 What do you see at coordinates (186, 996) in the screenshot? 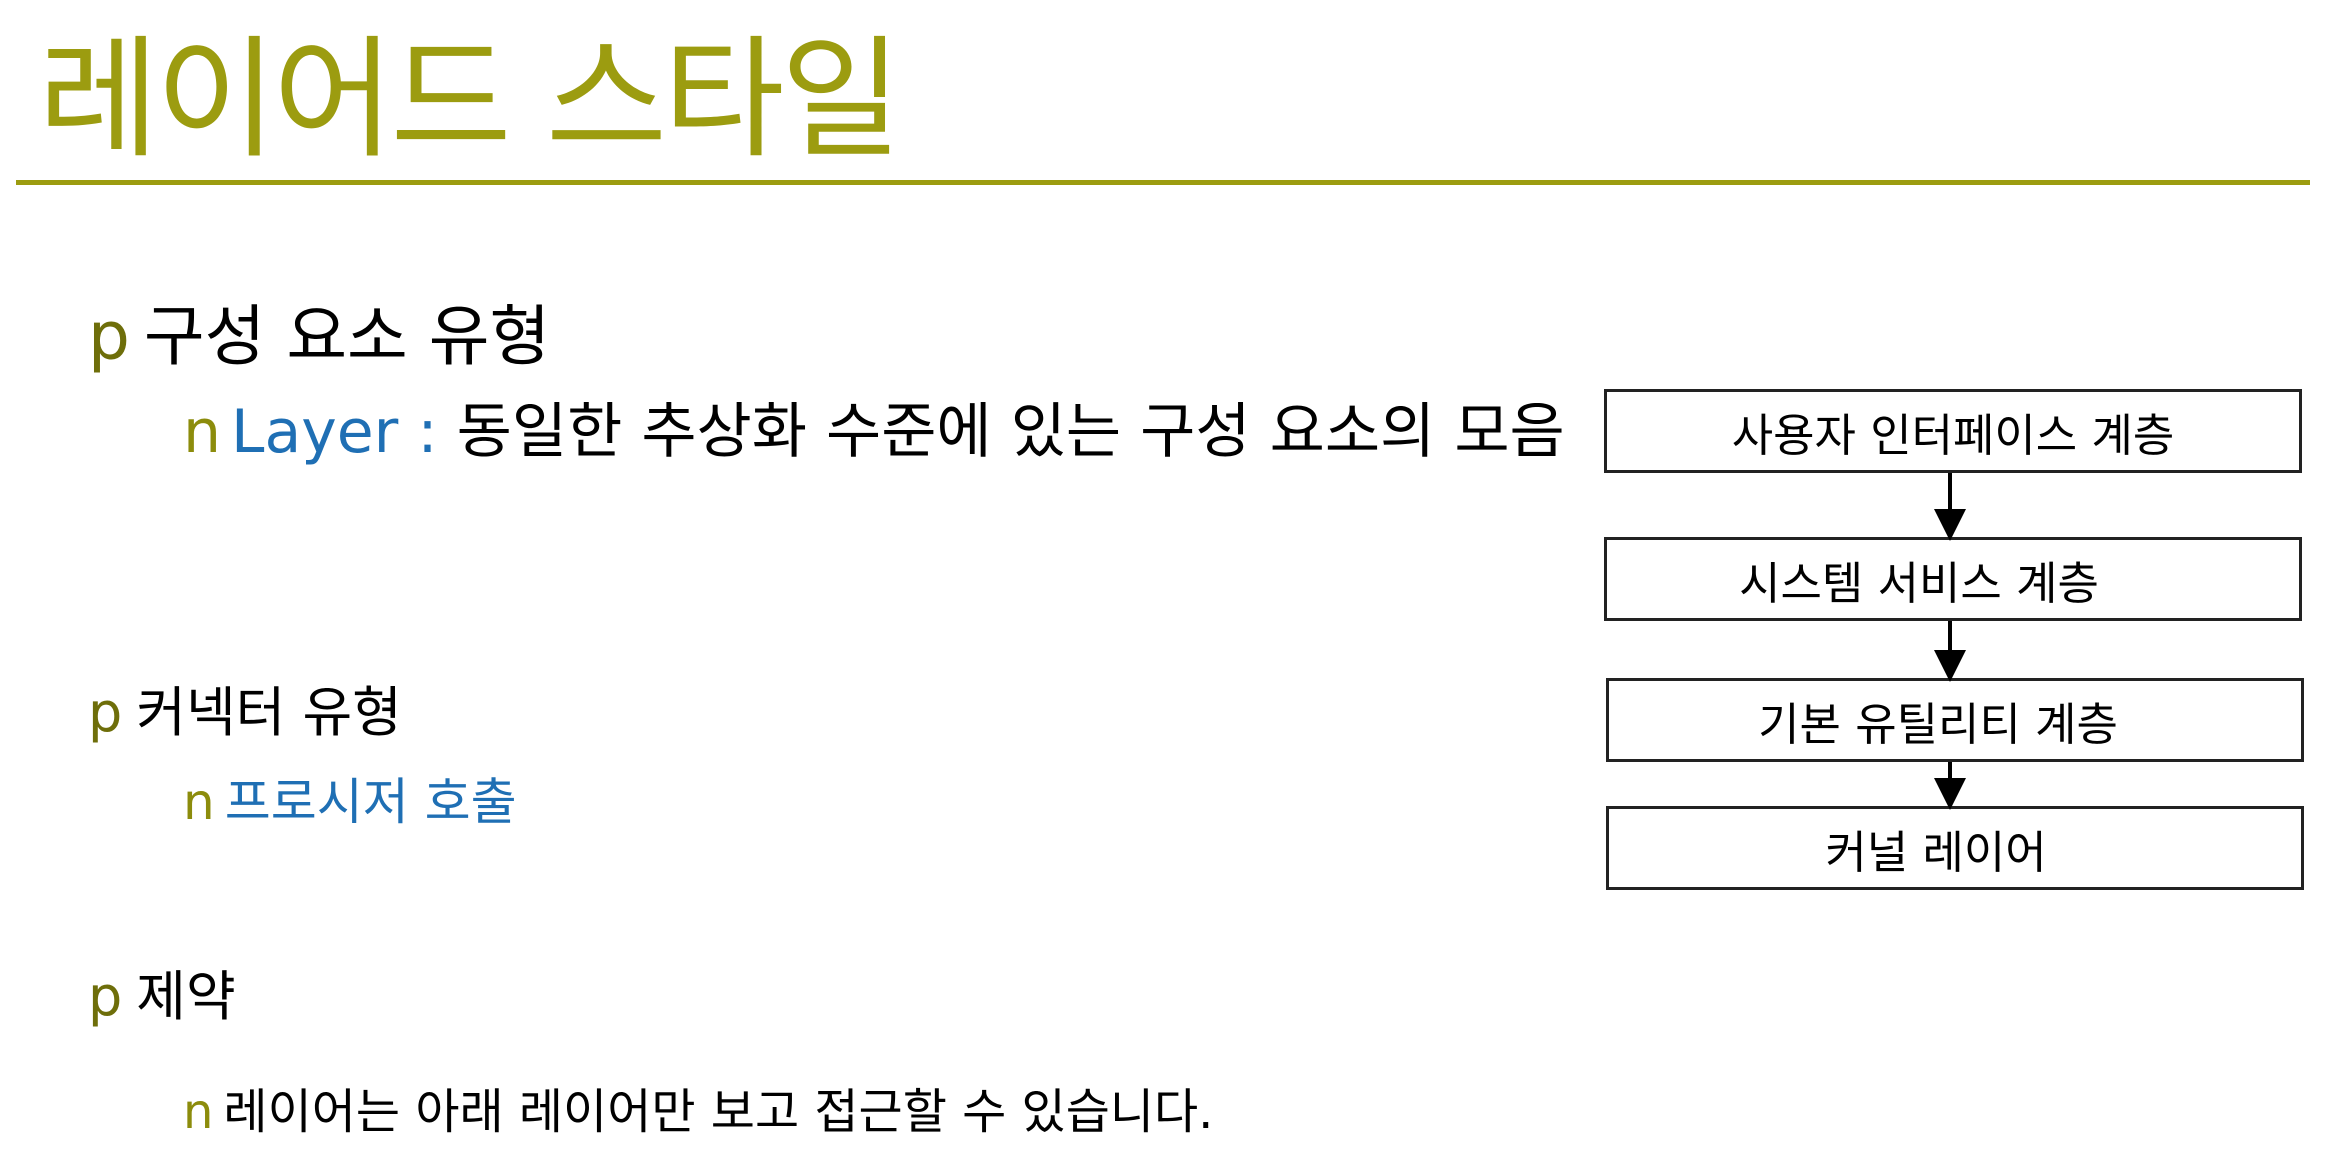
I see `bullet-heading: 제약` at bounding box center [186, 996].